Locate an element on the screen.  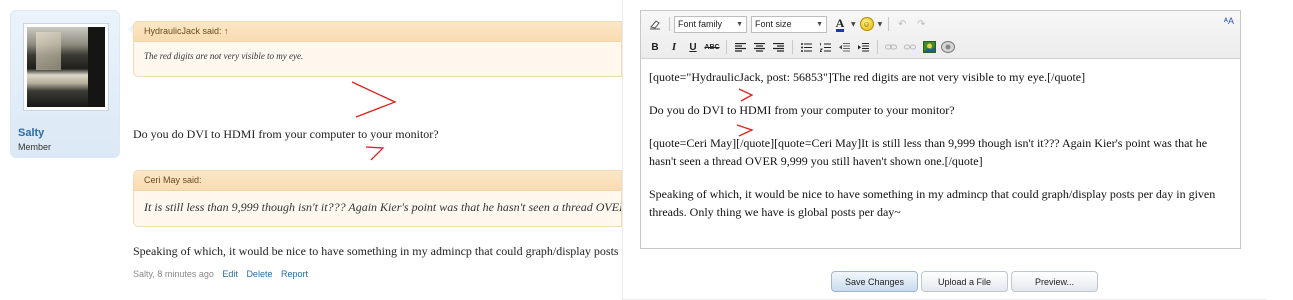
redo-icon: ↷ is located at coordinates (921, 24).